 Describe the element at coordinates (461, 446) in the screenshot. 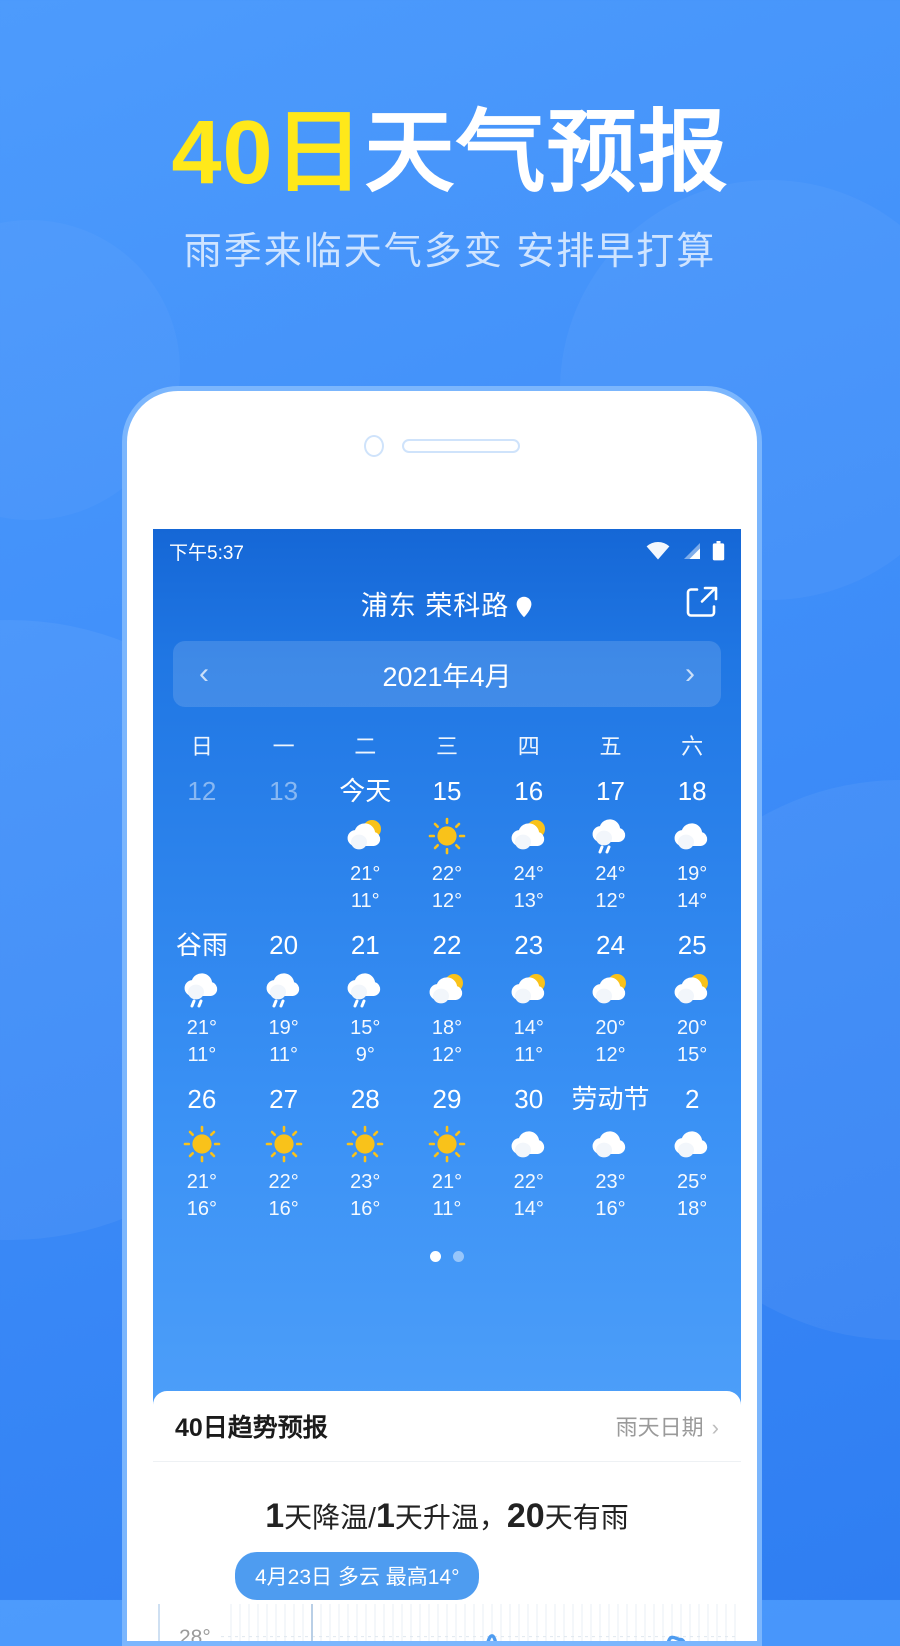

I see `earpiece-speaker-icon` at that location.